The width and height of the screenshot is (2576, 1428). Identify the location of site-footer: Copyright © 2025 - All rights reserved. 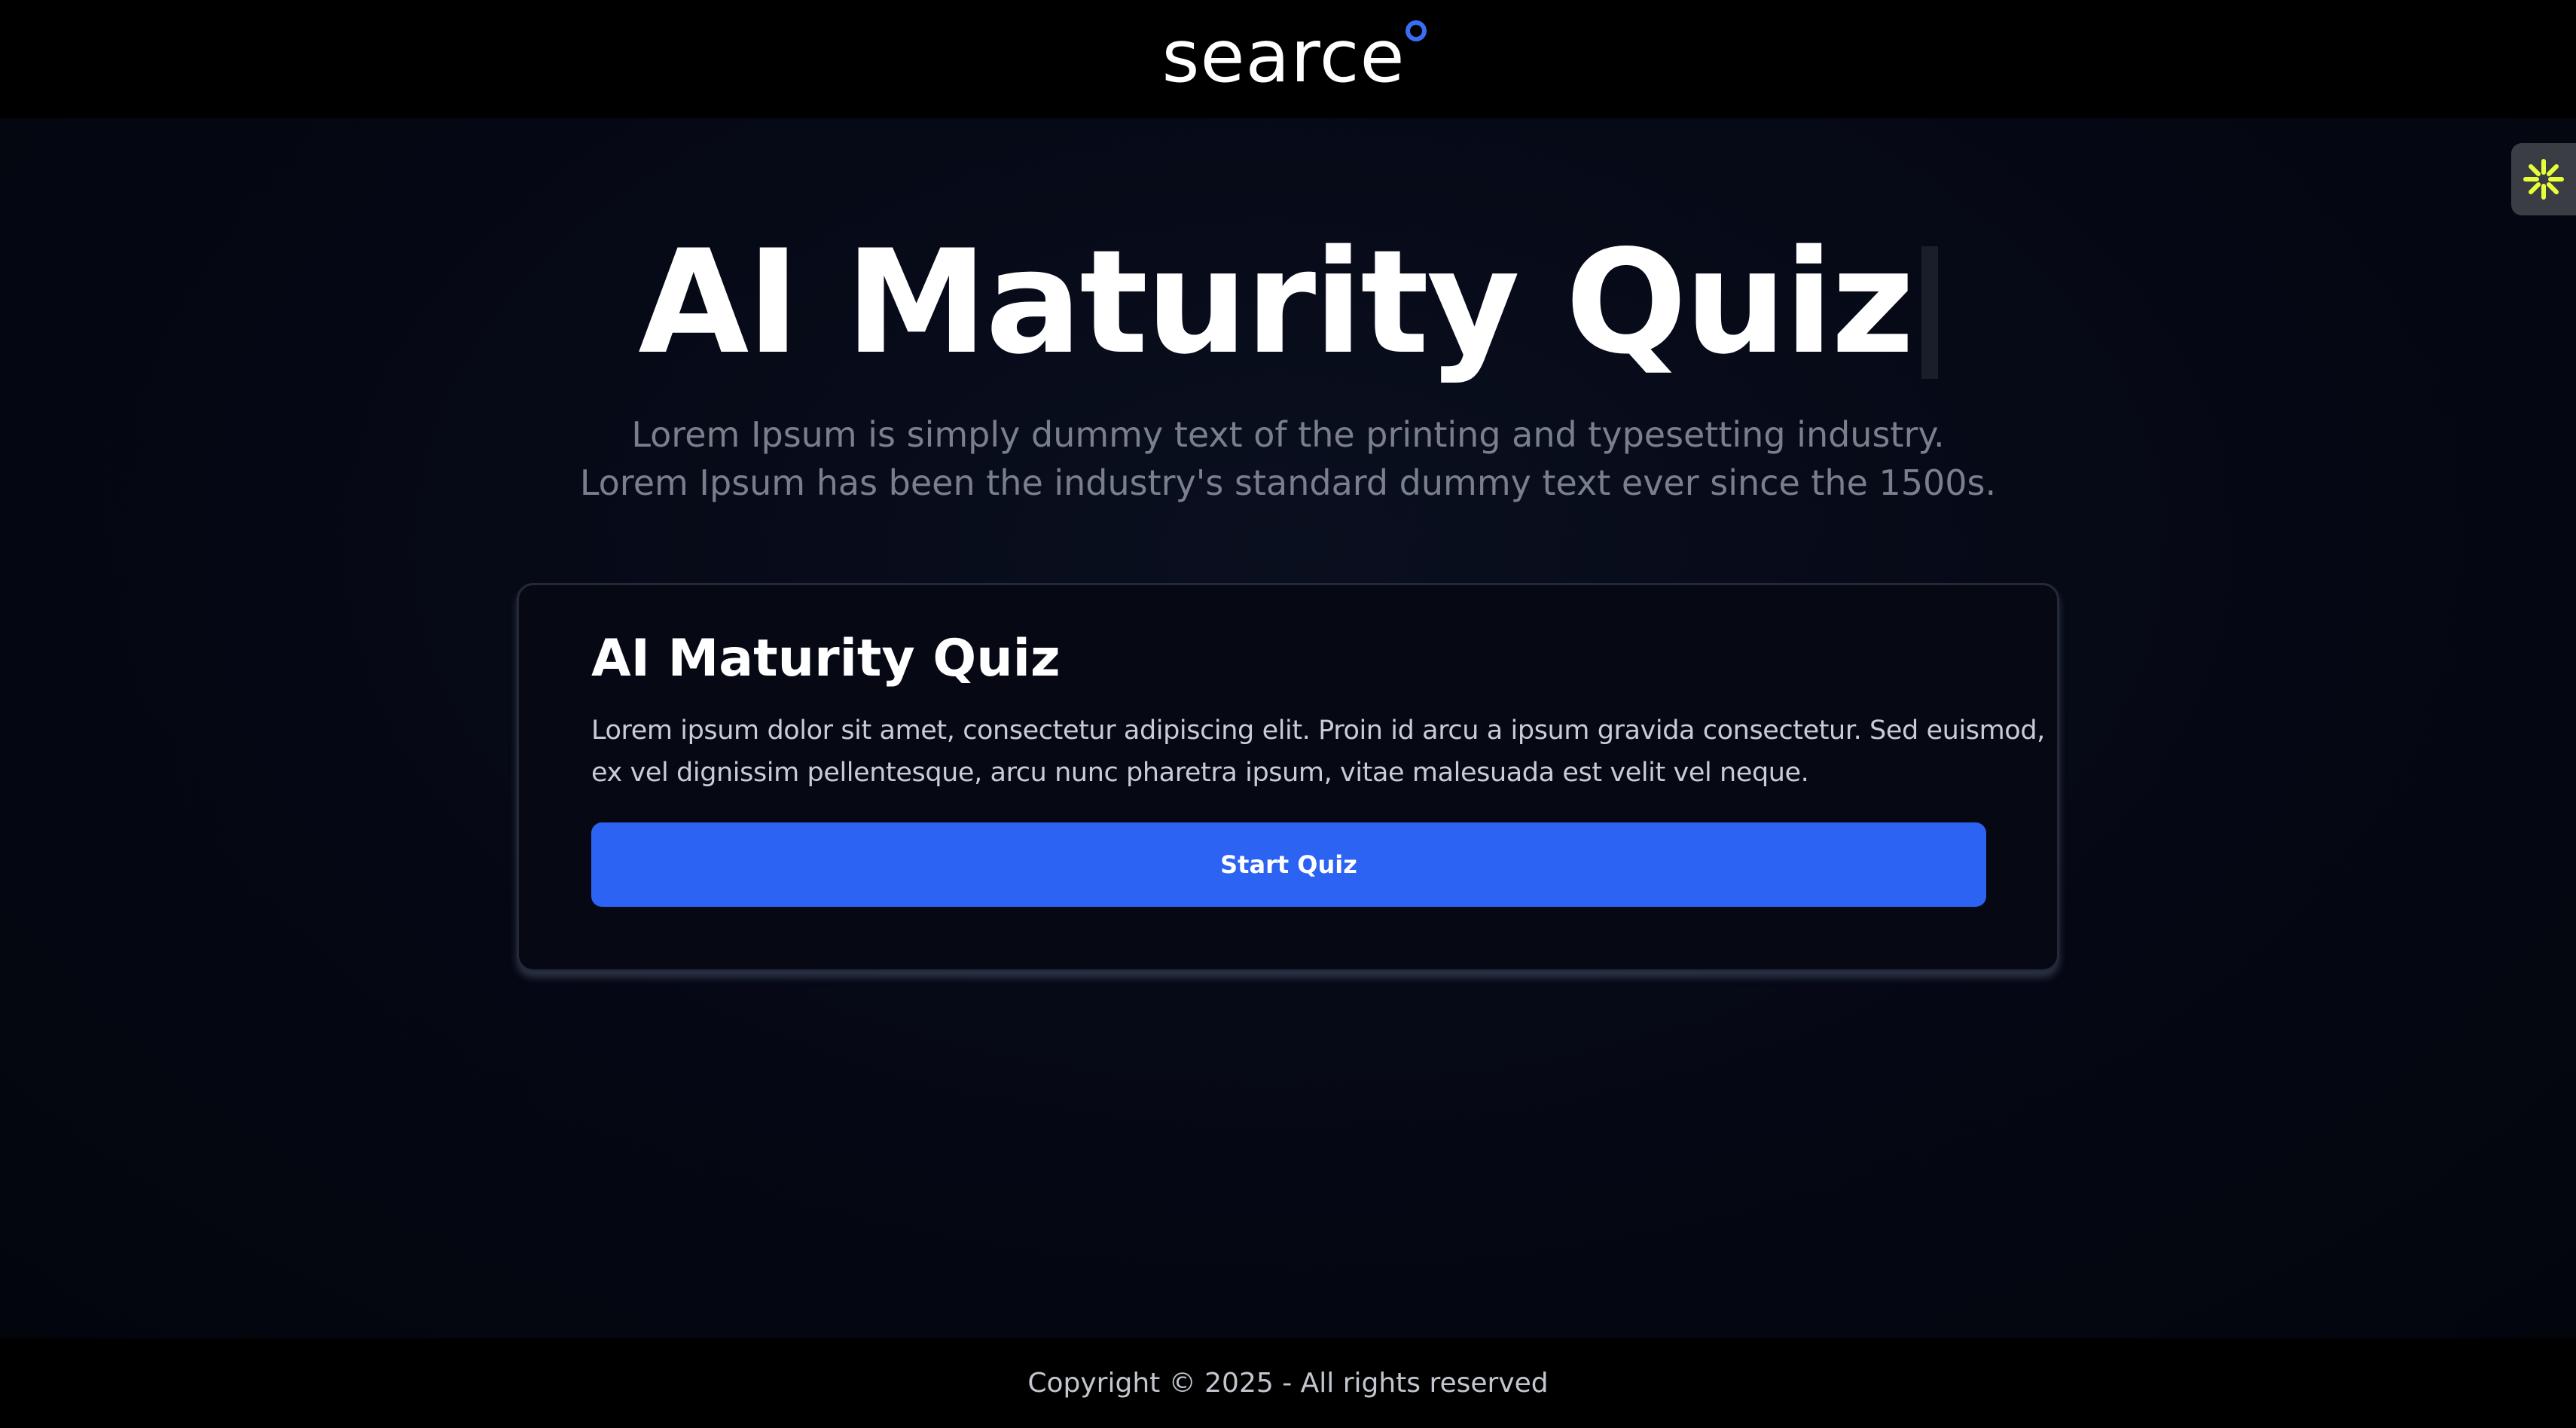
(1288, 1383).